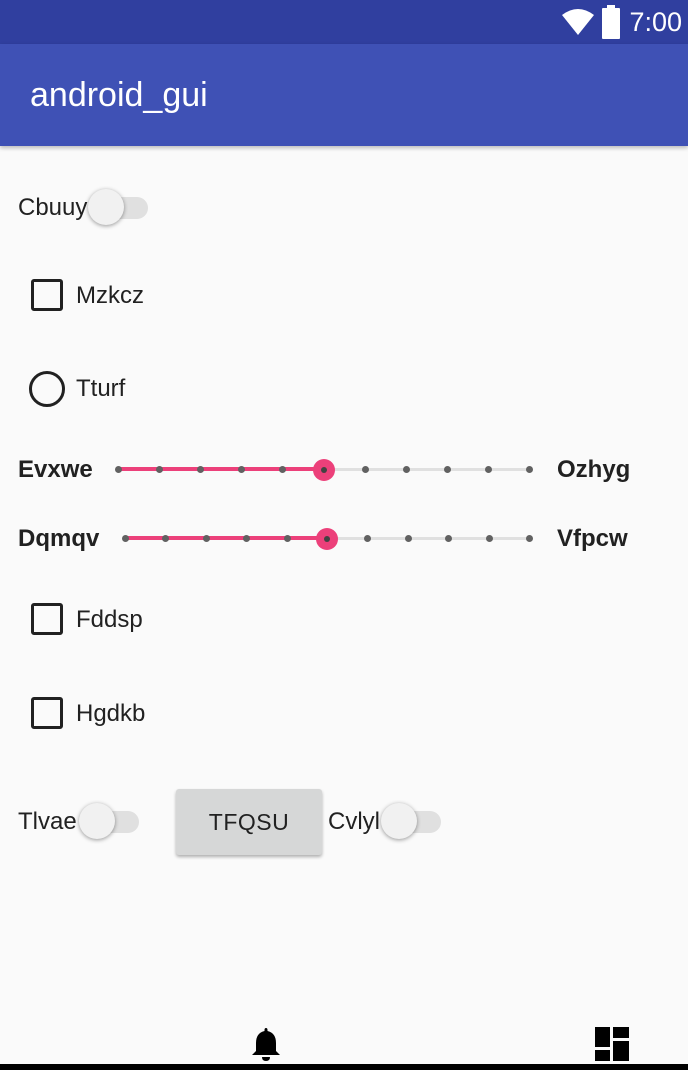 The height and width of the screenshot is (1070, 688). What do you see at coordinates (655, 21) in the screenshot?
I see `status-time: 7:00` at bounding box center [655, 21].